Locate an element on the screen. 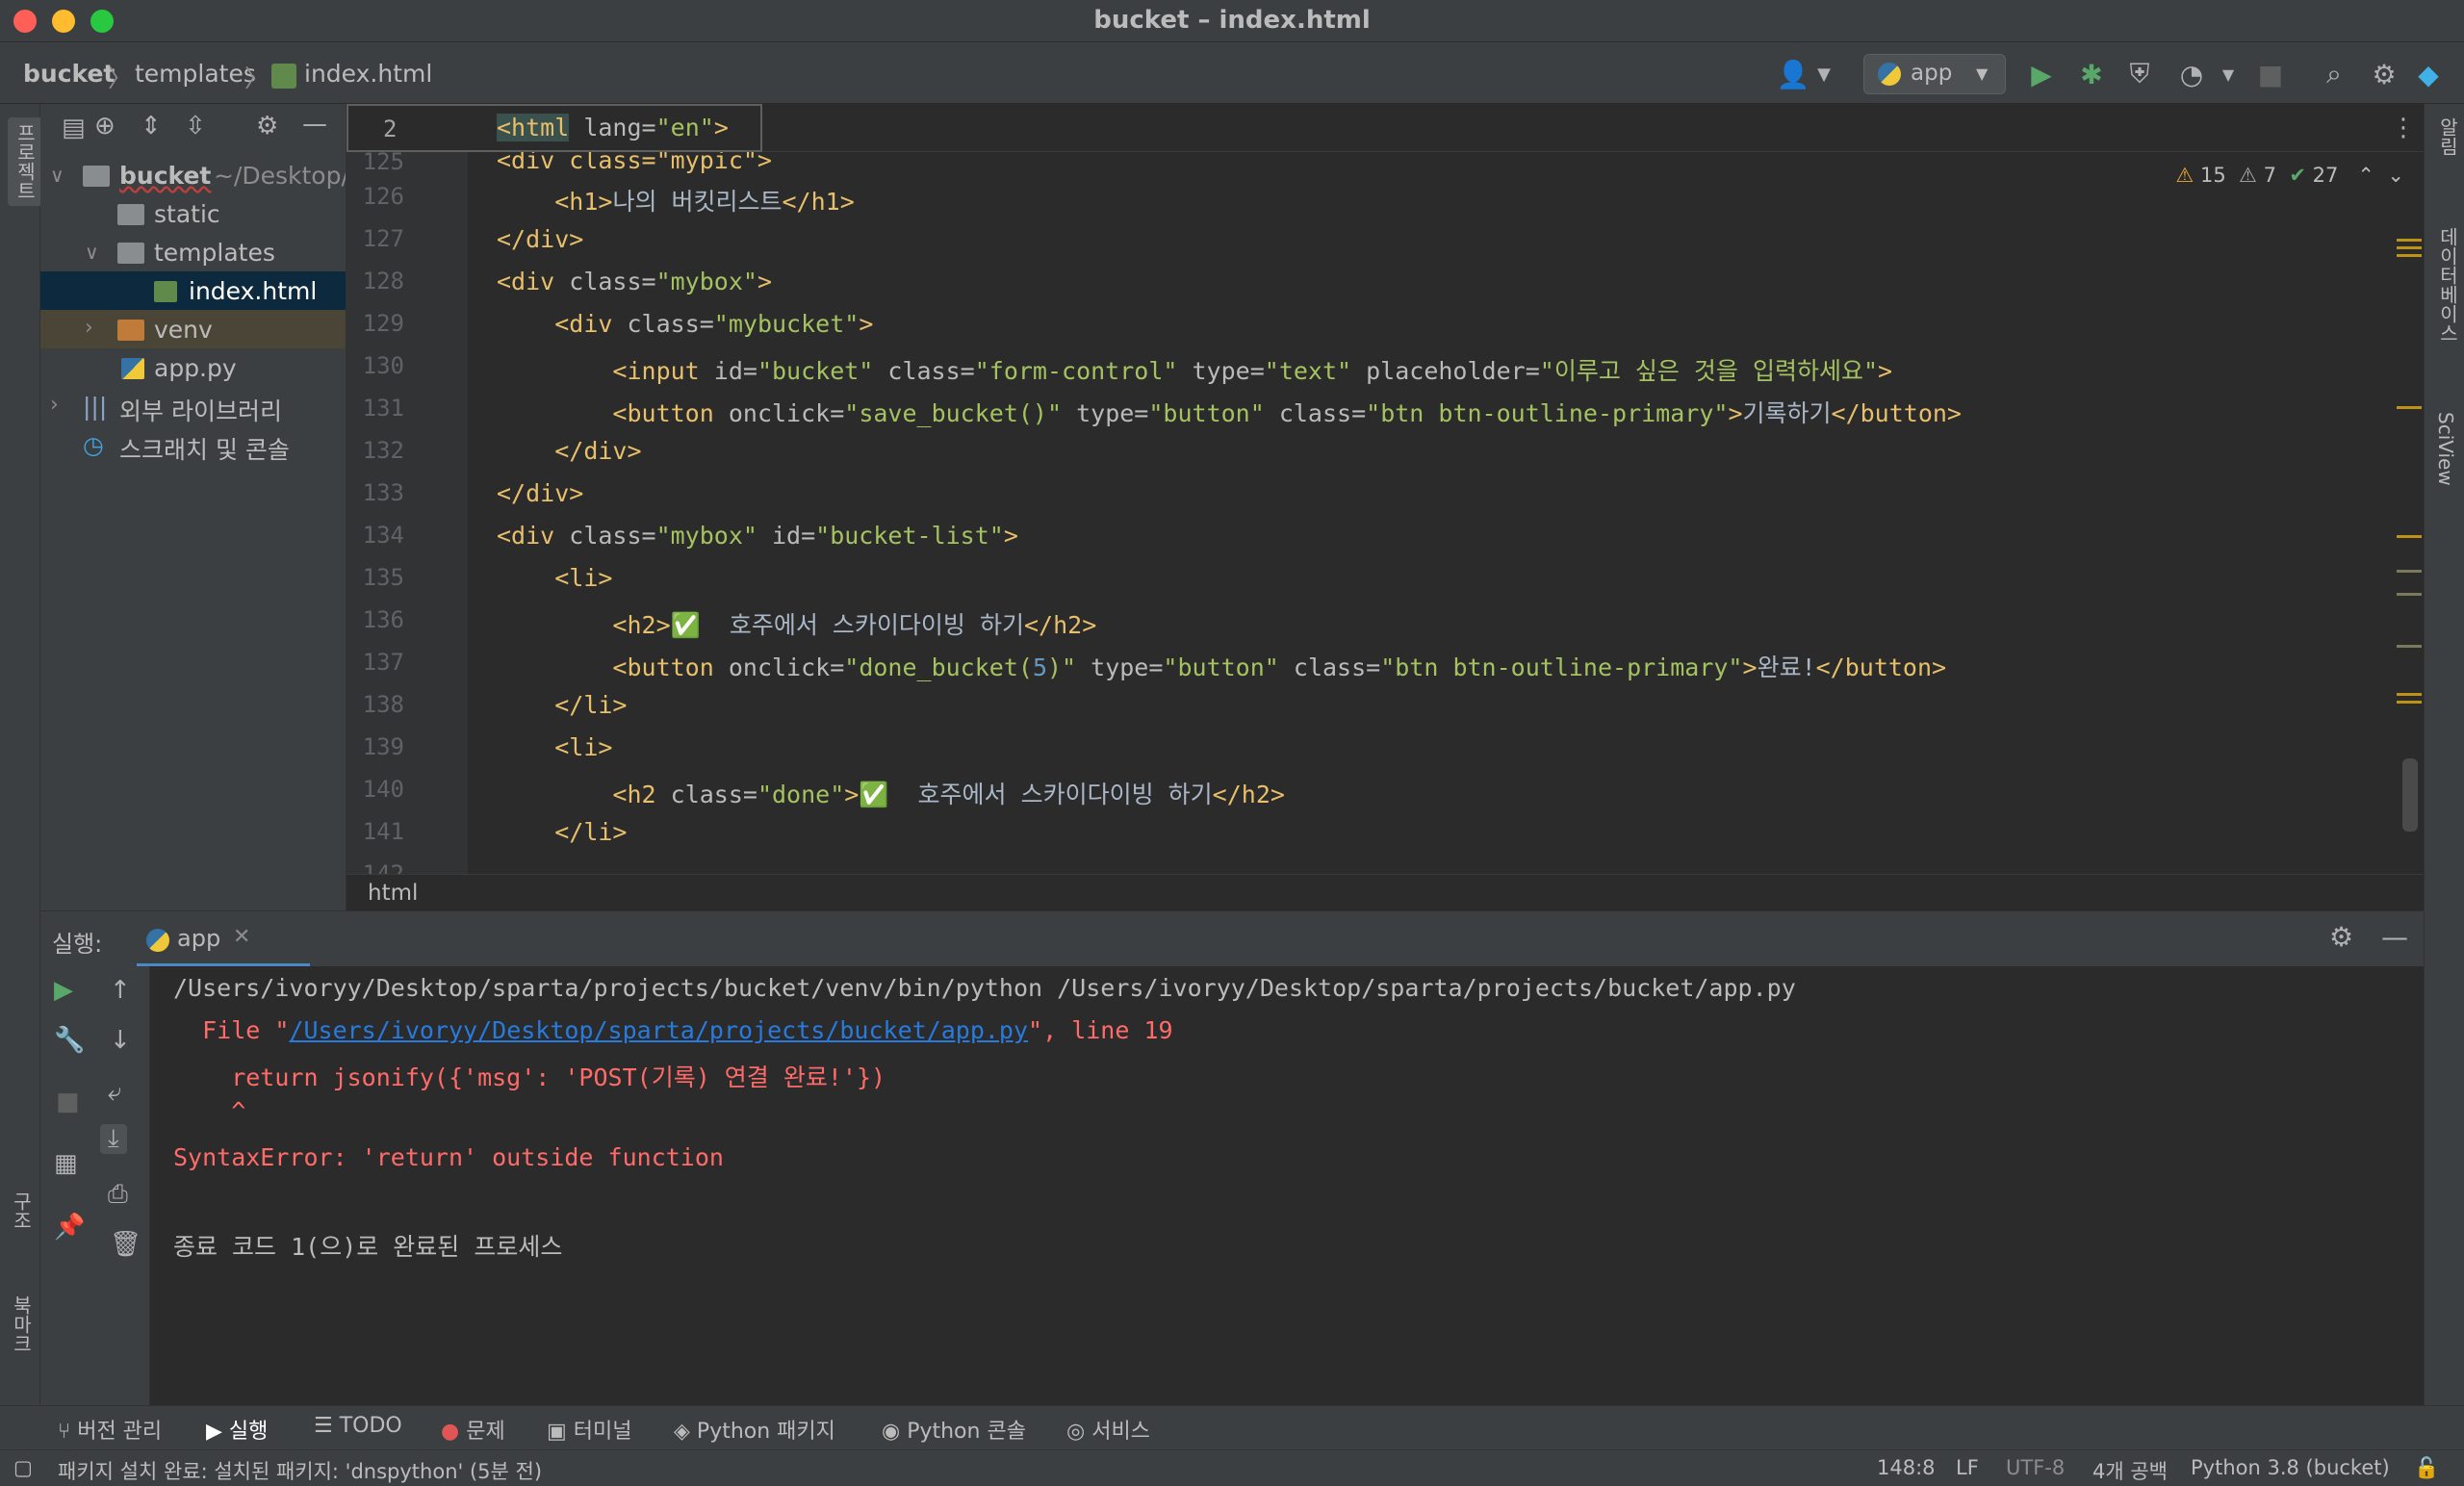 The height and width of the screenshot is (1486, 2464). code-line: <div class="mybox" id="bucket-list"> is located at coordinates (757, 536).